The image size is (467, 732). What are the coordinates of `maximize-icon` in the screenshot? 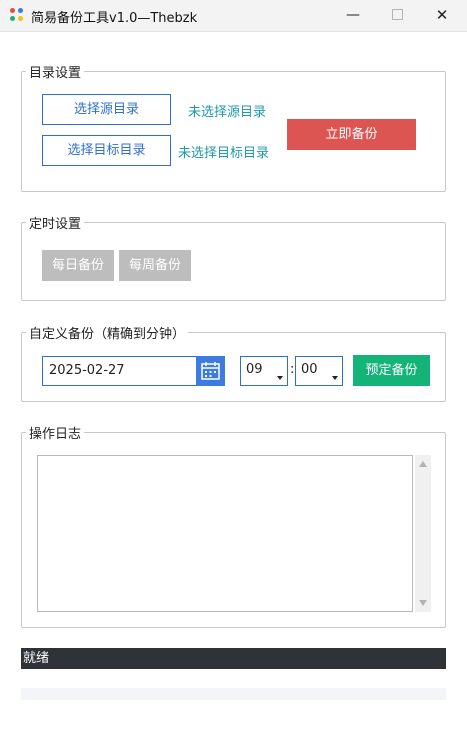 It's located at (397, 14).